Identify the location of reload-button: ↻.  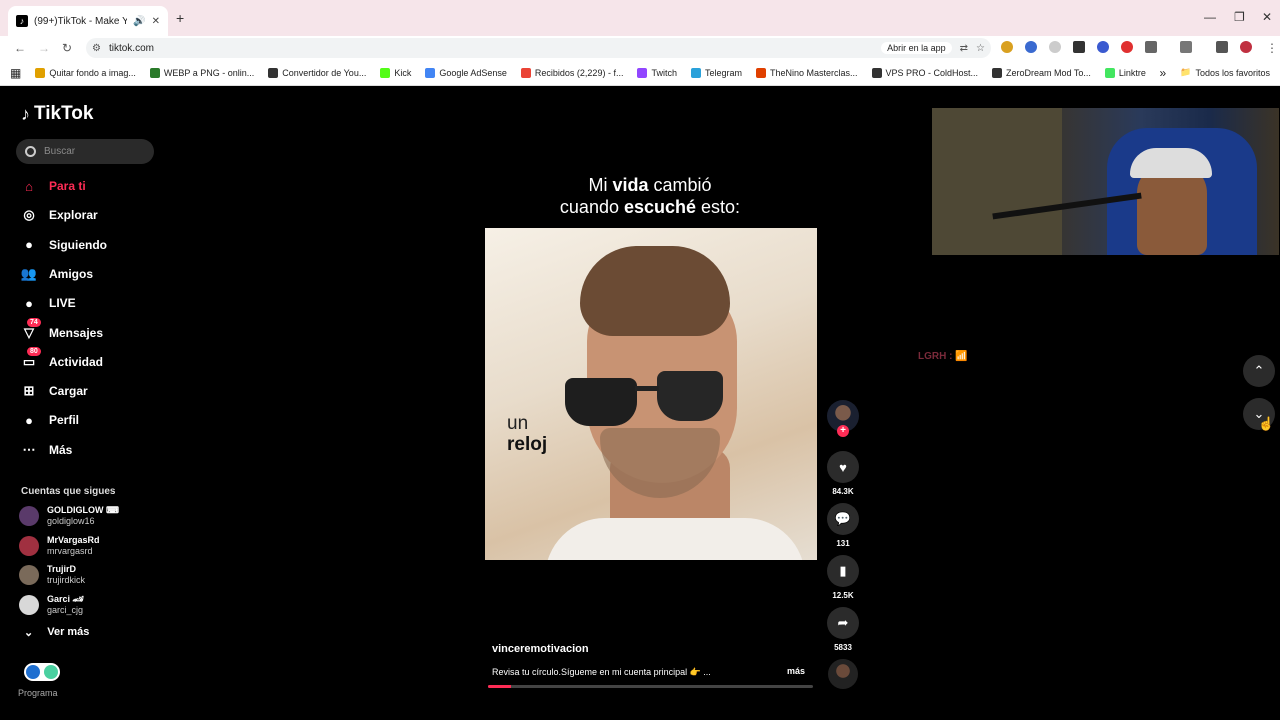
(67, 48).